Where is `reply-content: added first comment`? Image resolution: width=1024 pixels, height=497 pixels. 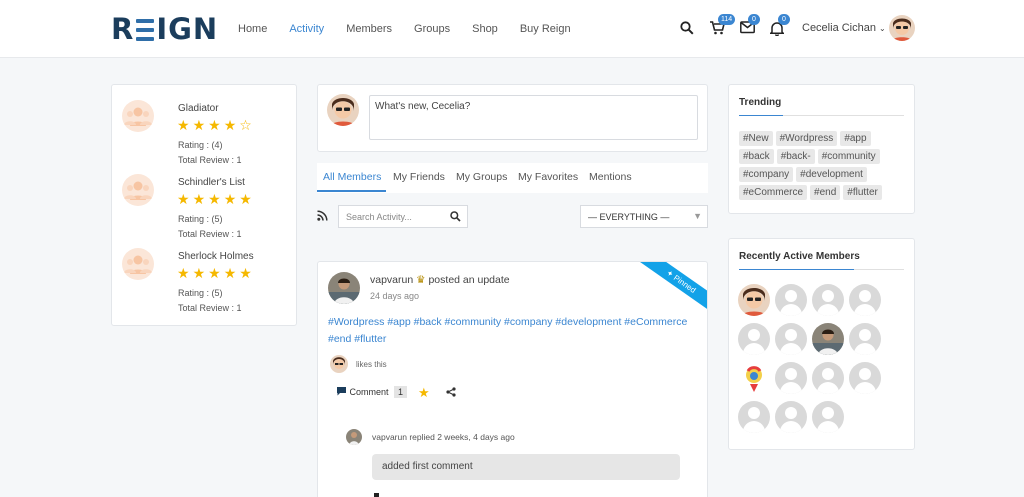
reply-content: added first comment is located at coordinates (526, 467).